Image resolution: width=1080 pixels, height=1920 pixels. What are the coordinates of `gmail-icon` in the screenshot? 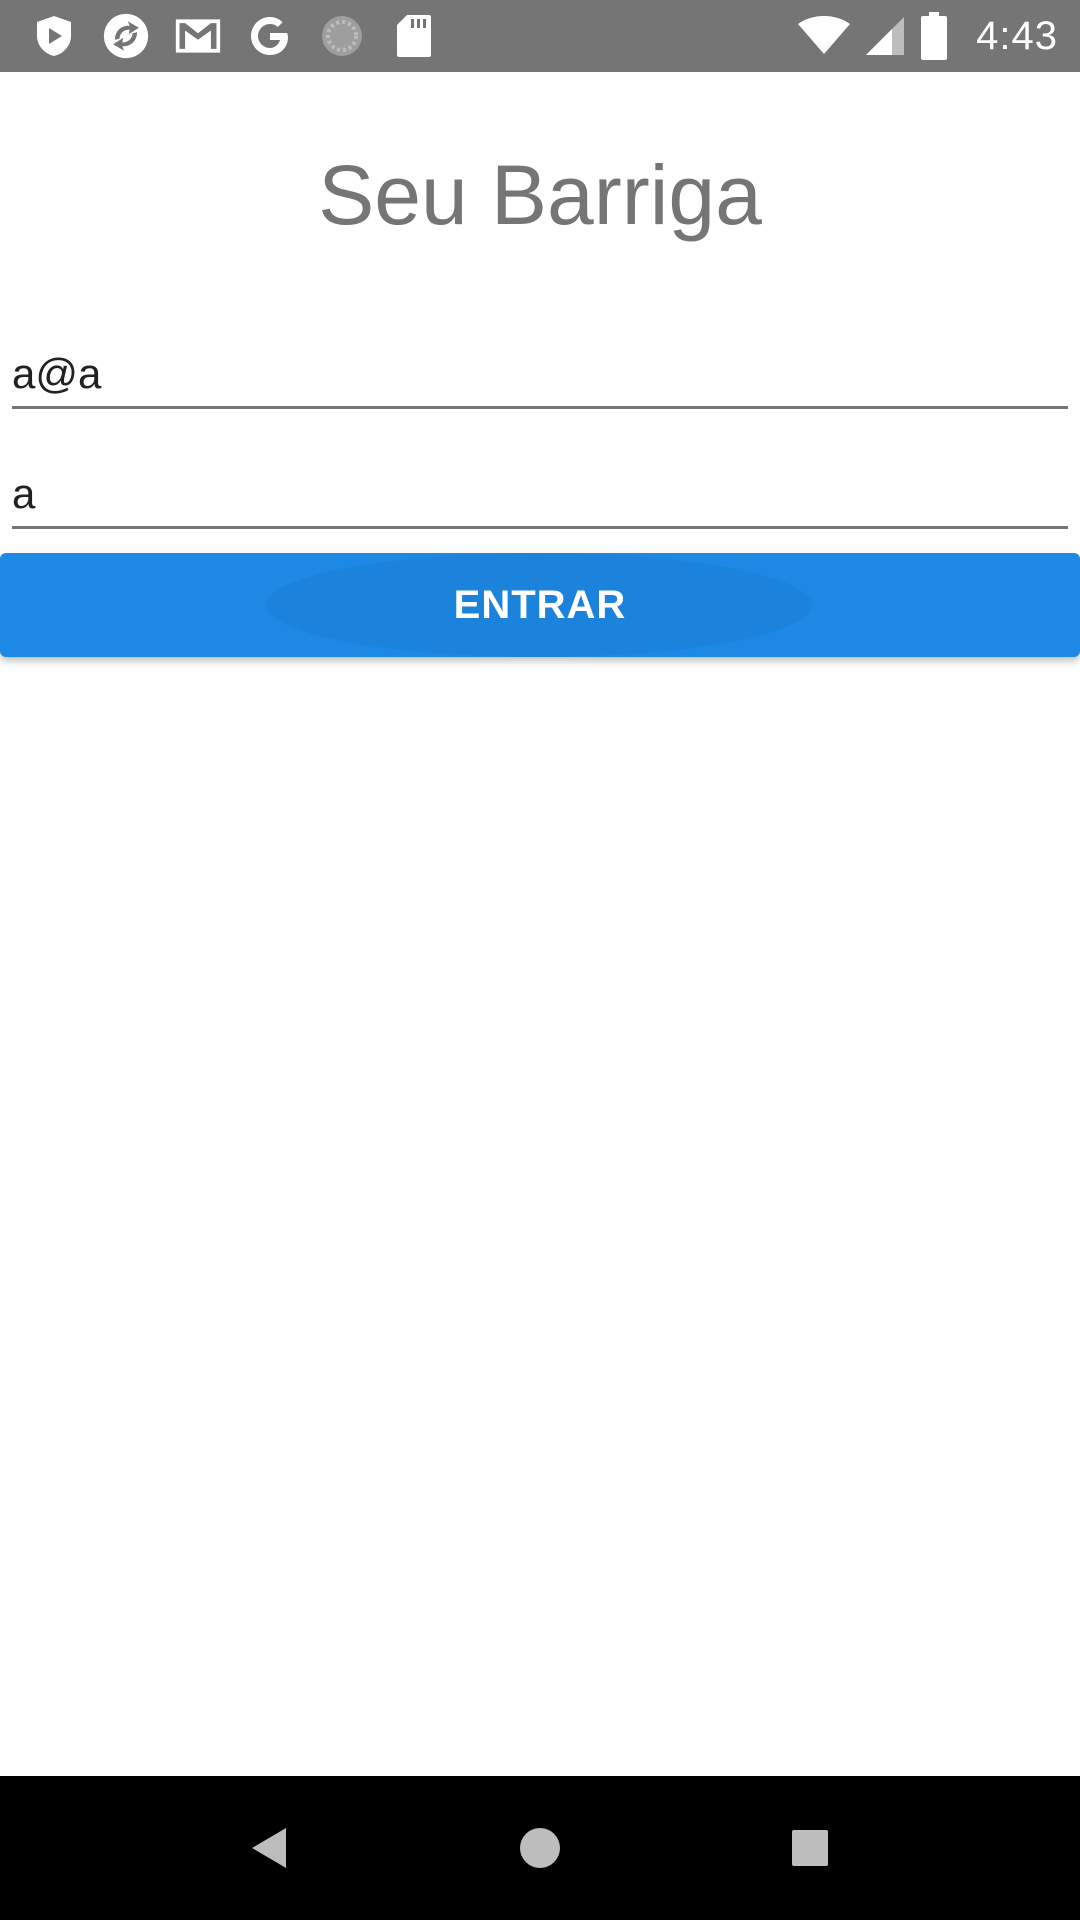 It's located at (198, 36).